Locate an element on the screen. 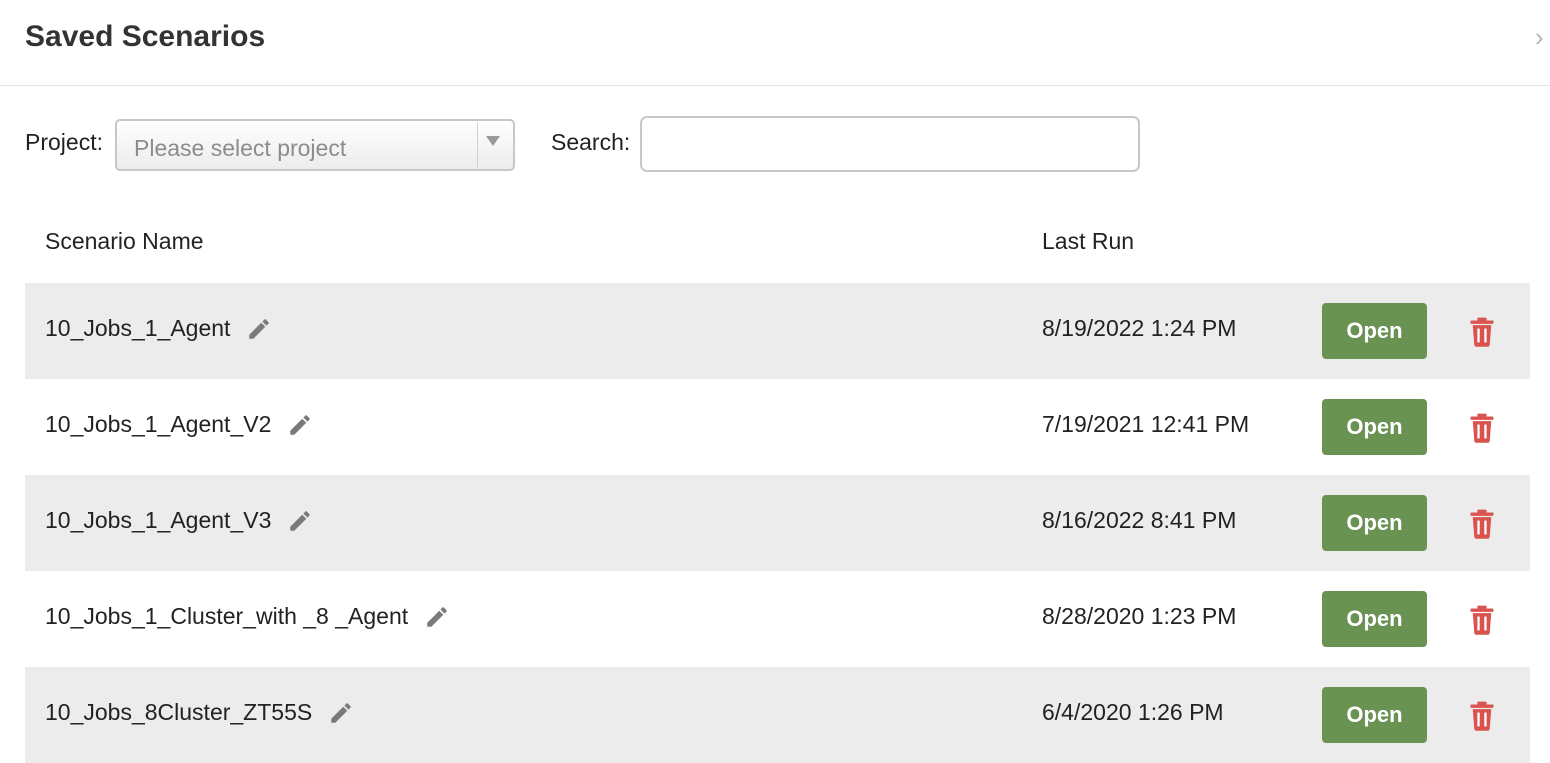 The height and width of the screenshot is (763, 1550). last-run: 8/19/2022 1:24 PM is located at coordinates (1139, 328).